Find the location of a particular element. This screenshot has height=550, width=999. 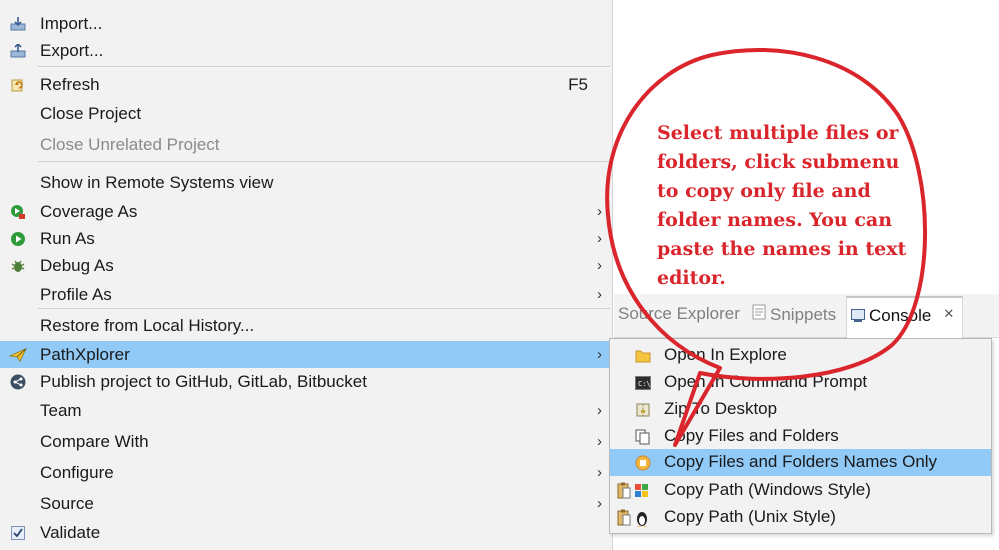

console-icon is located at coordinates (858, 318).